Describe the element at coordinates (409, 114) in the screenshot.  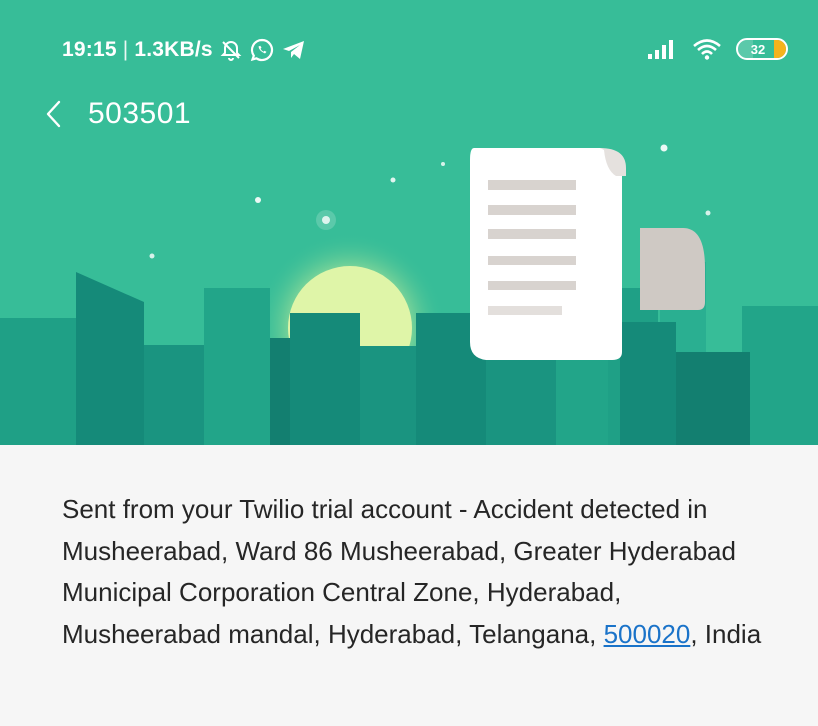
I see `nav-bar: 503501` at that location.